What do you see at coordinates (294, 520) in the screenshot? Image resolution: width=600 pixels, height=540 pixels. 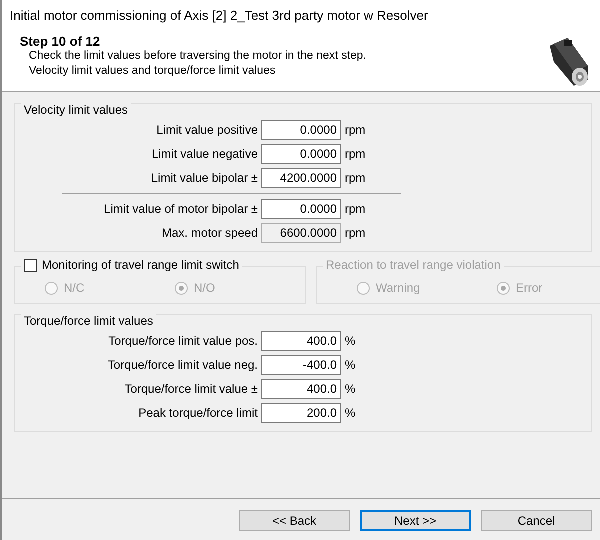 I see `wizard-button: << Back` at bounding box center [294, 520].